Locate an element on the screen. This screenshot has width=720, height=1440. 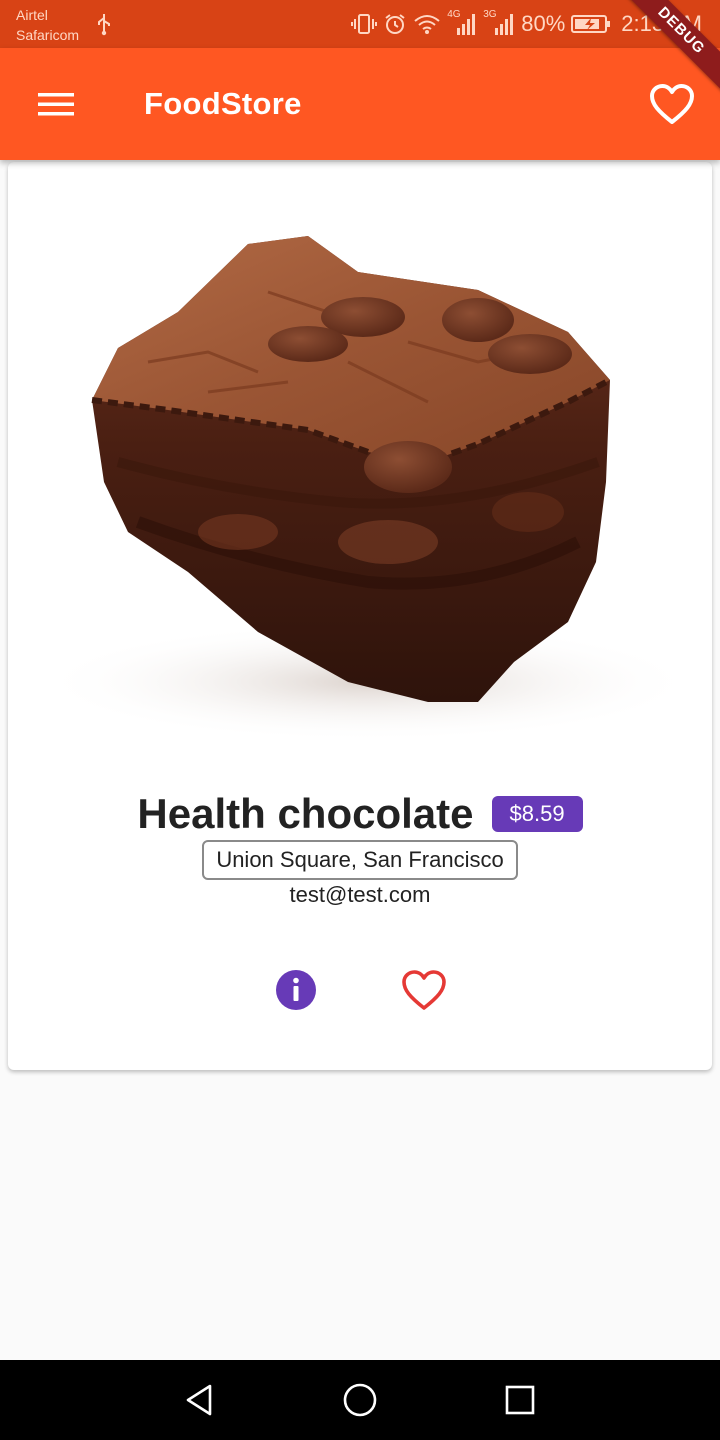
home-circle-icon is located at coordinates (360, 1400).